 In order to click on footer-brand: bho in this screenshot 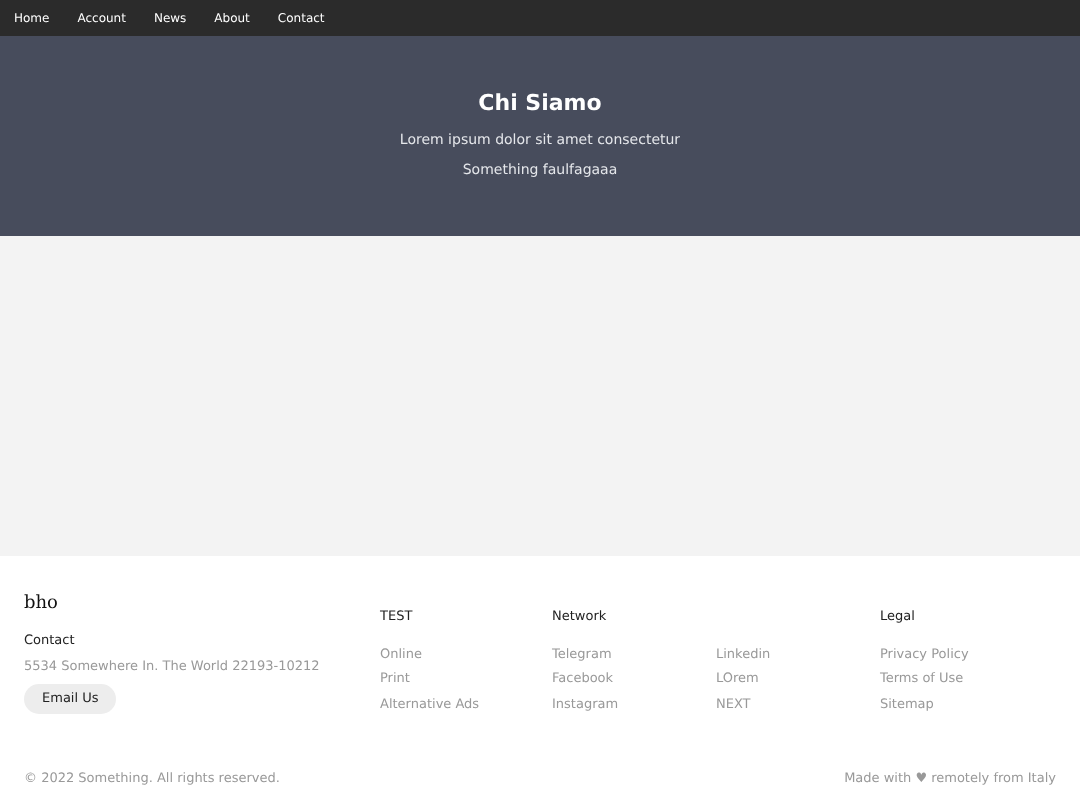, I will do `click(42, 605)`.